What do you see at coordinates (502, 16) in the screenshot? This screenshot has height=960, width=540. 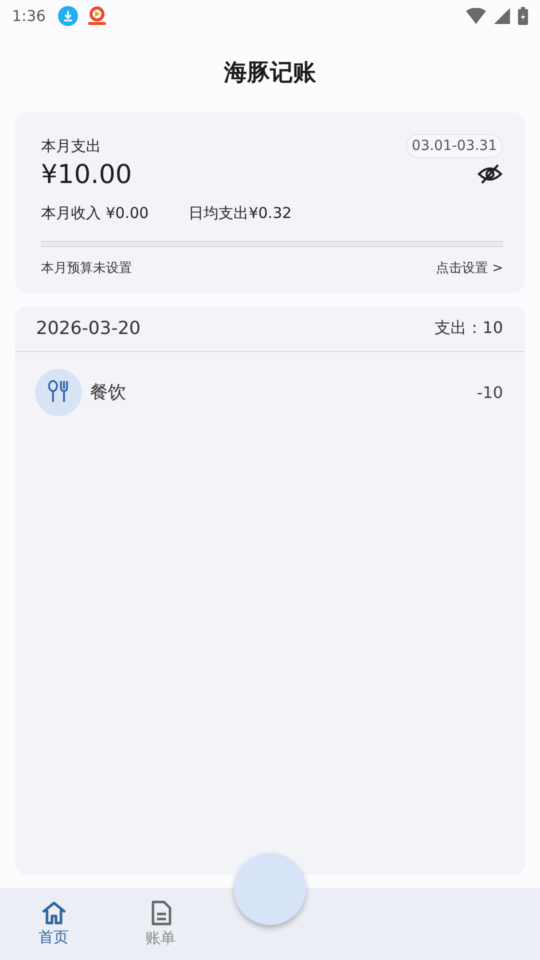 I see `signal-icon` at bounding box center [502, 16].